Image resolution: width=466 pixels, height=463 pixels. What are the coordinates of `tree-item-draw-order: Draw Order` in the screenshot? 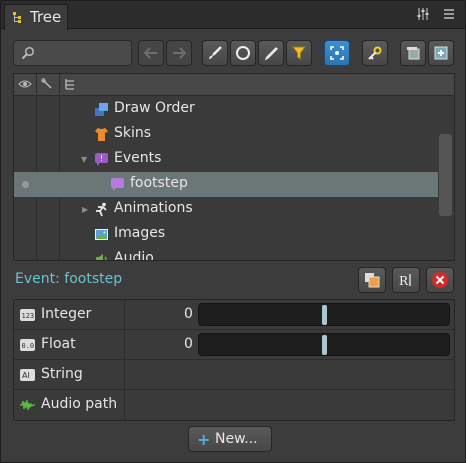 It's located at (226, 109).